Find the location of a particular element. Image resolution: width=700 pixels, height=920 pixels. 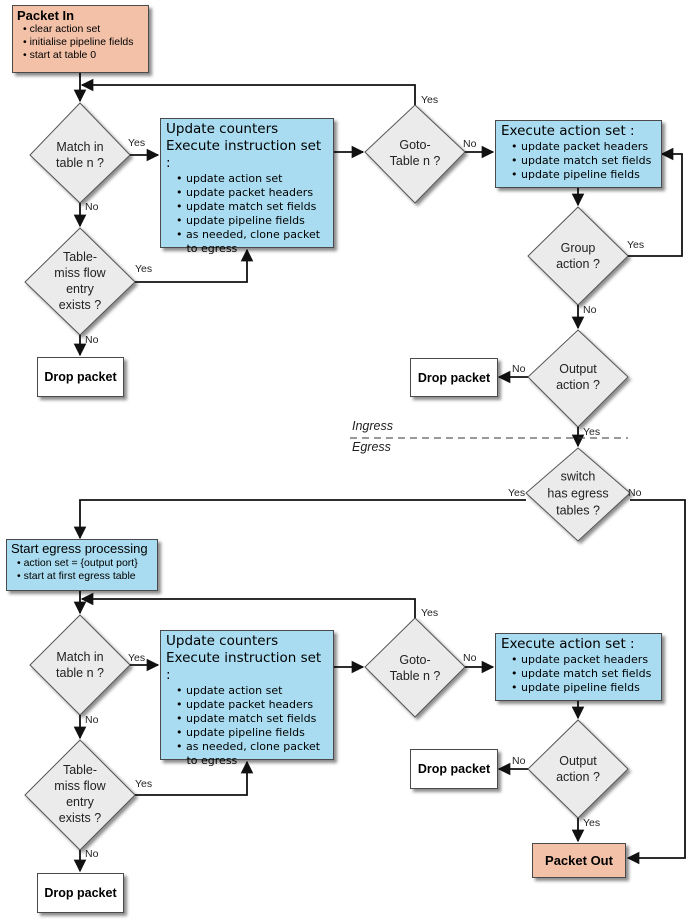

edge-goto-yes-loop is located at coordinates (248, 91).